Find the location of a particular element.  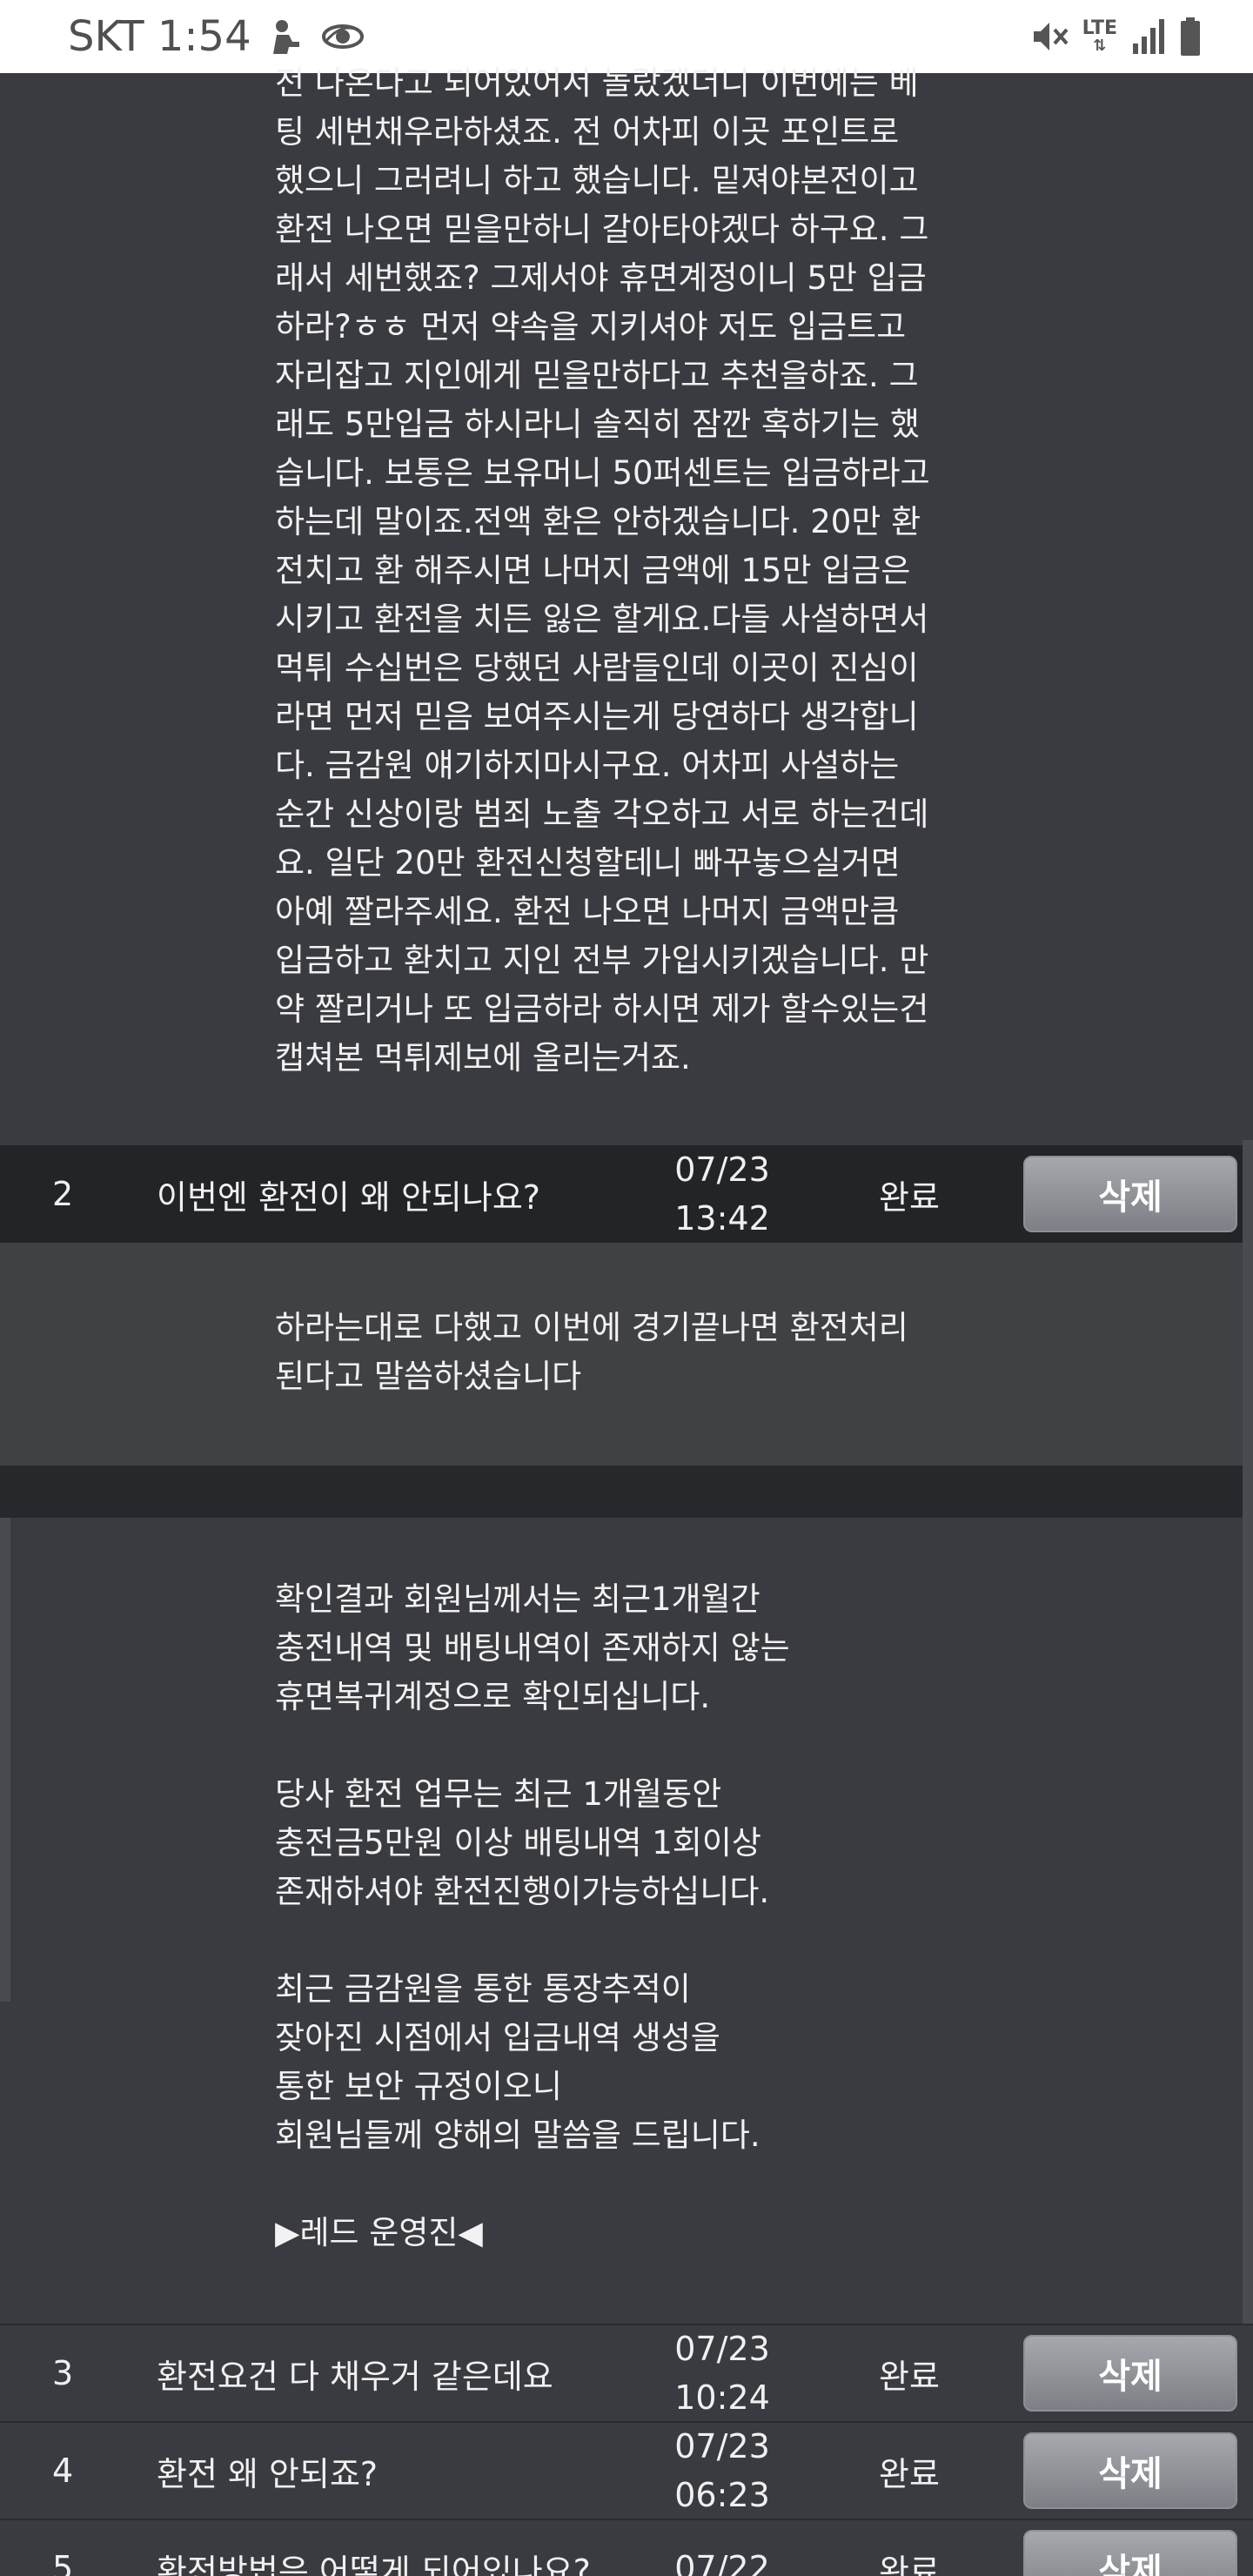

row-datetime: 07/23 13:42 is located at coordinates (722, 1194).